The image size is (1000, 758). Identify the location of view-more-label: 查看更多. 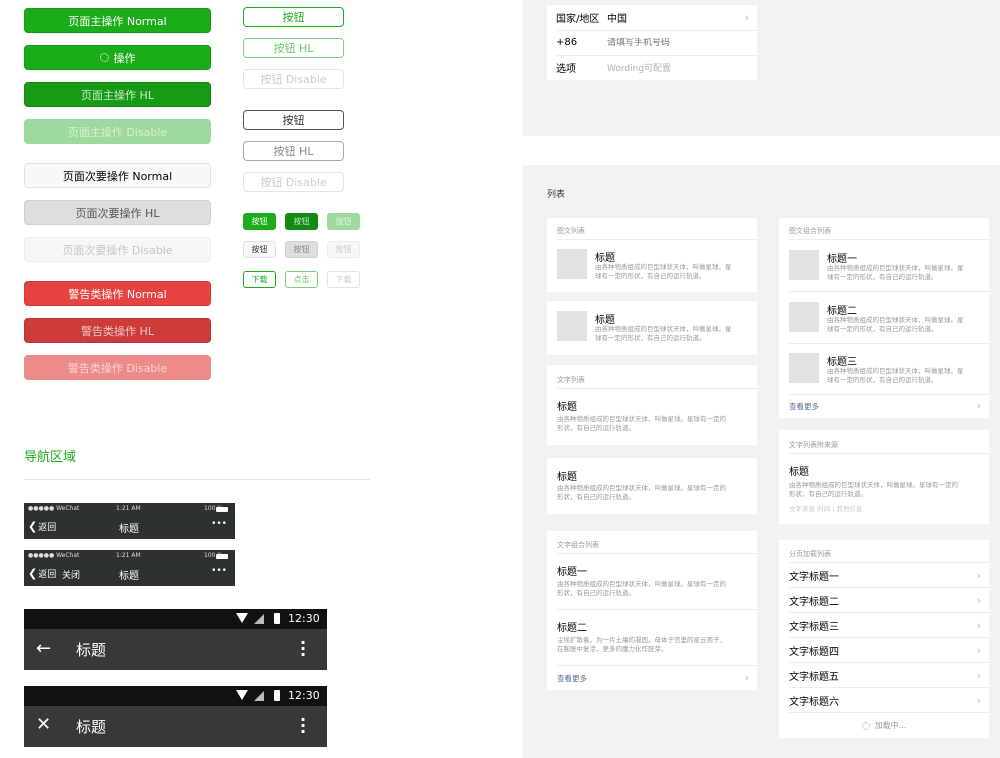
(804, 406).